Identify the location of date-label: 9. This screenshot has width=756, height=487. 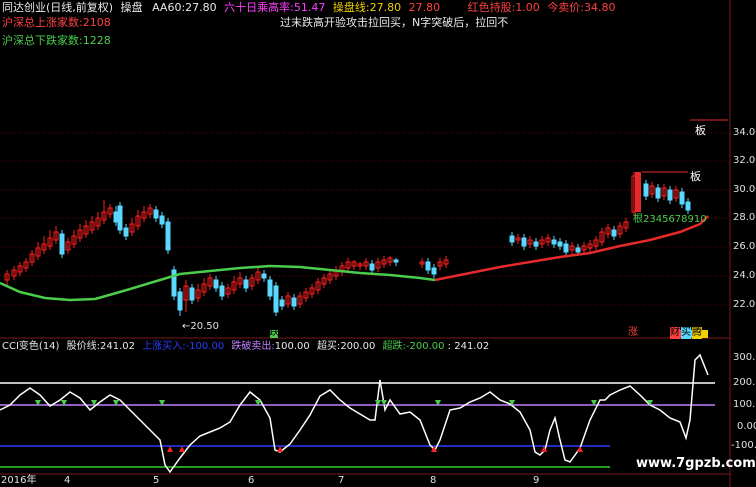
(536, 480).